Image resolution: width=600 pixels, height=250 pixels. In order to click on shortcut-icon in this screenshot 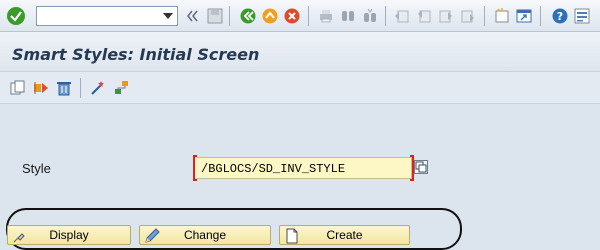, I will do `click(524, 16)`.